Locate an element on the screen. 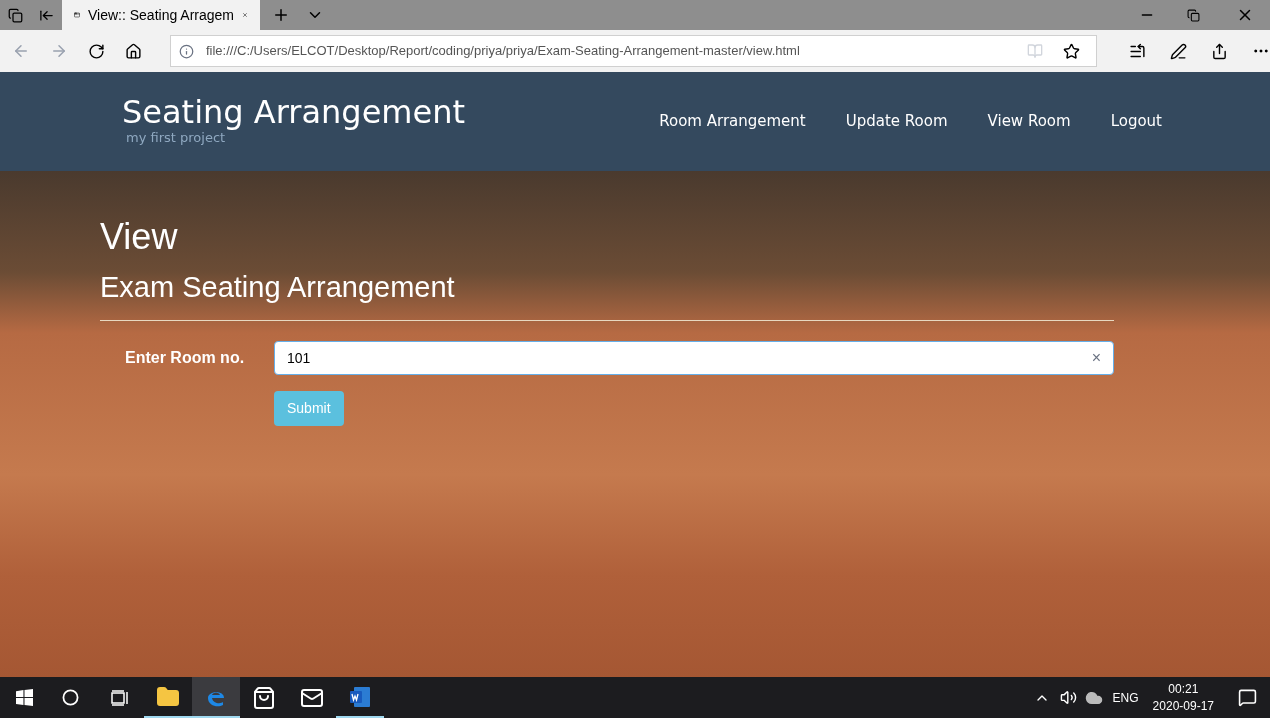 The height and width of the screenshot is (718, 1270). tab-title: View:: Seating Arragem is located at coordinates (160, 15).